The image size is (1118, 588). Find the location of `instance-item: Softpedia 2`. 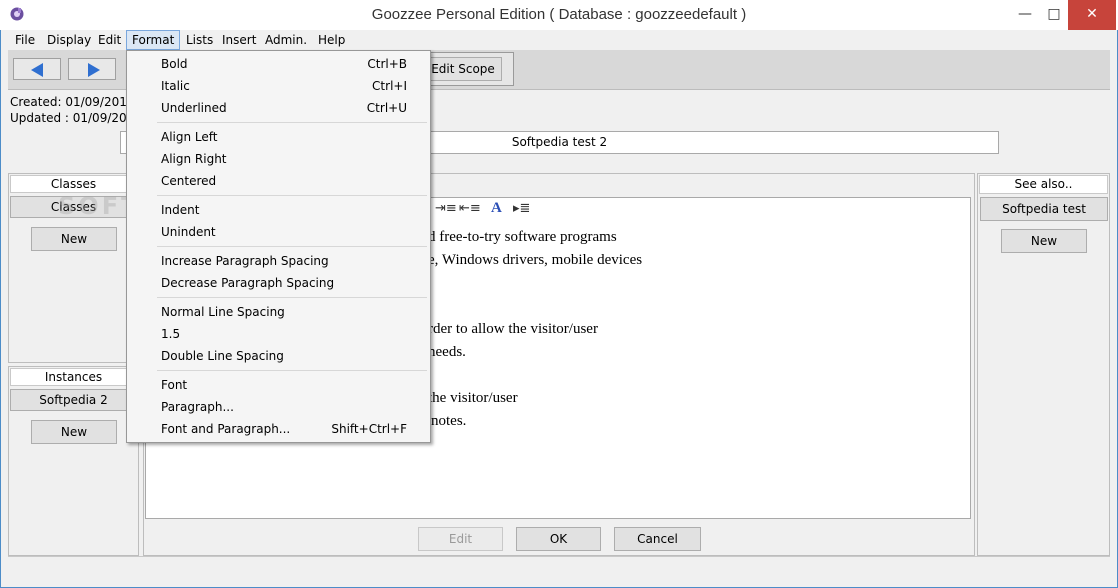

instance-item: Softpedia 2 is located at coordinates (73, 400).